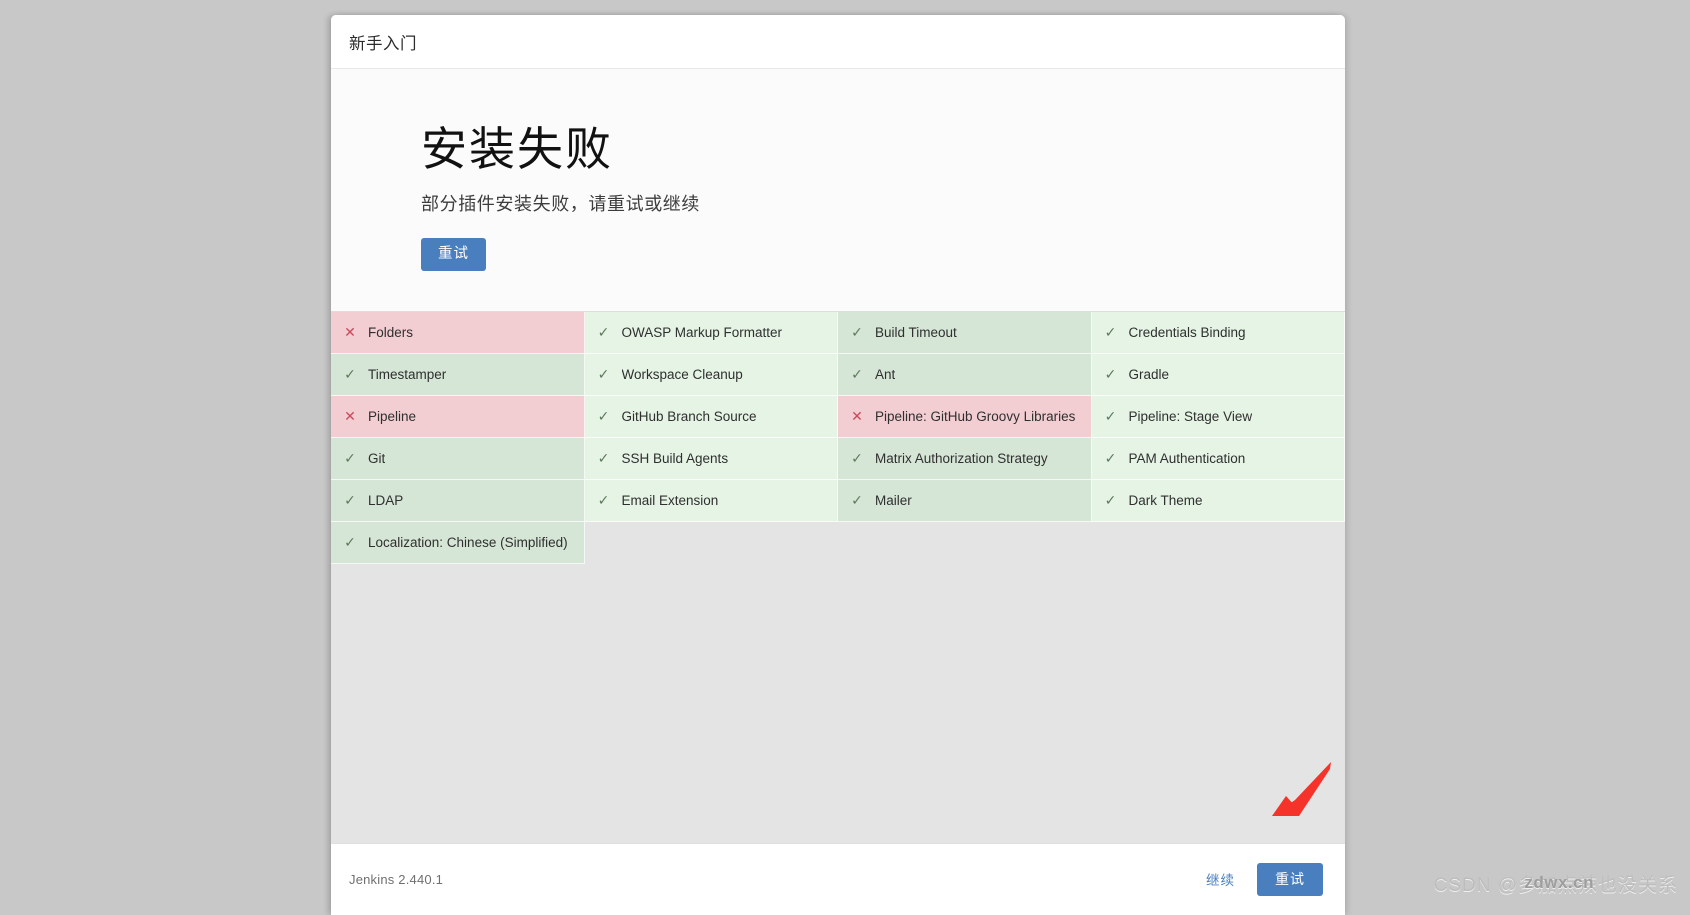 This screenshot has height=915, width=1690. I want to click on plugin-name: Pipeline: Stage View, so click(1190, 416).